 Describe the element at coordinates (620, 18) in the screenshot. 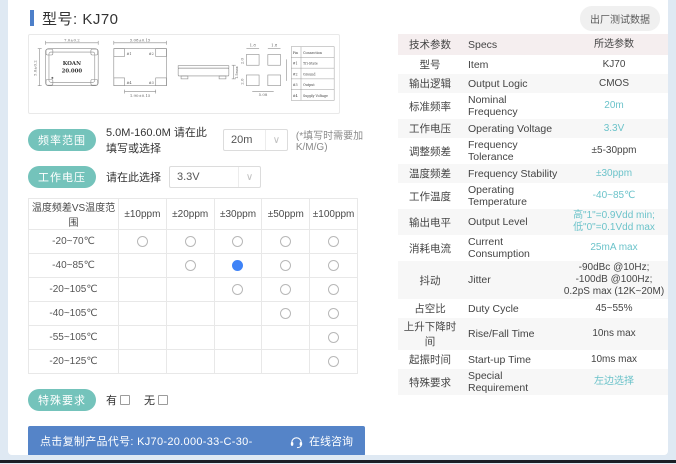

I see `factory-test-data-button: 出厂测试数据` at that location.